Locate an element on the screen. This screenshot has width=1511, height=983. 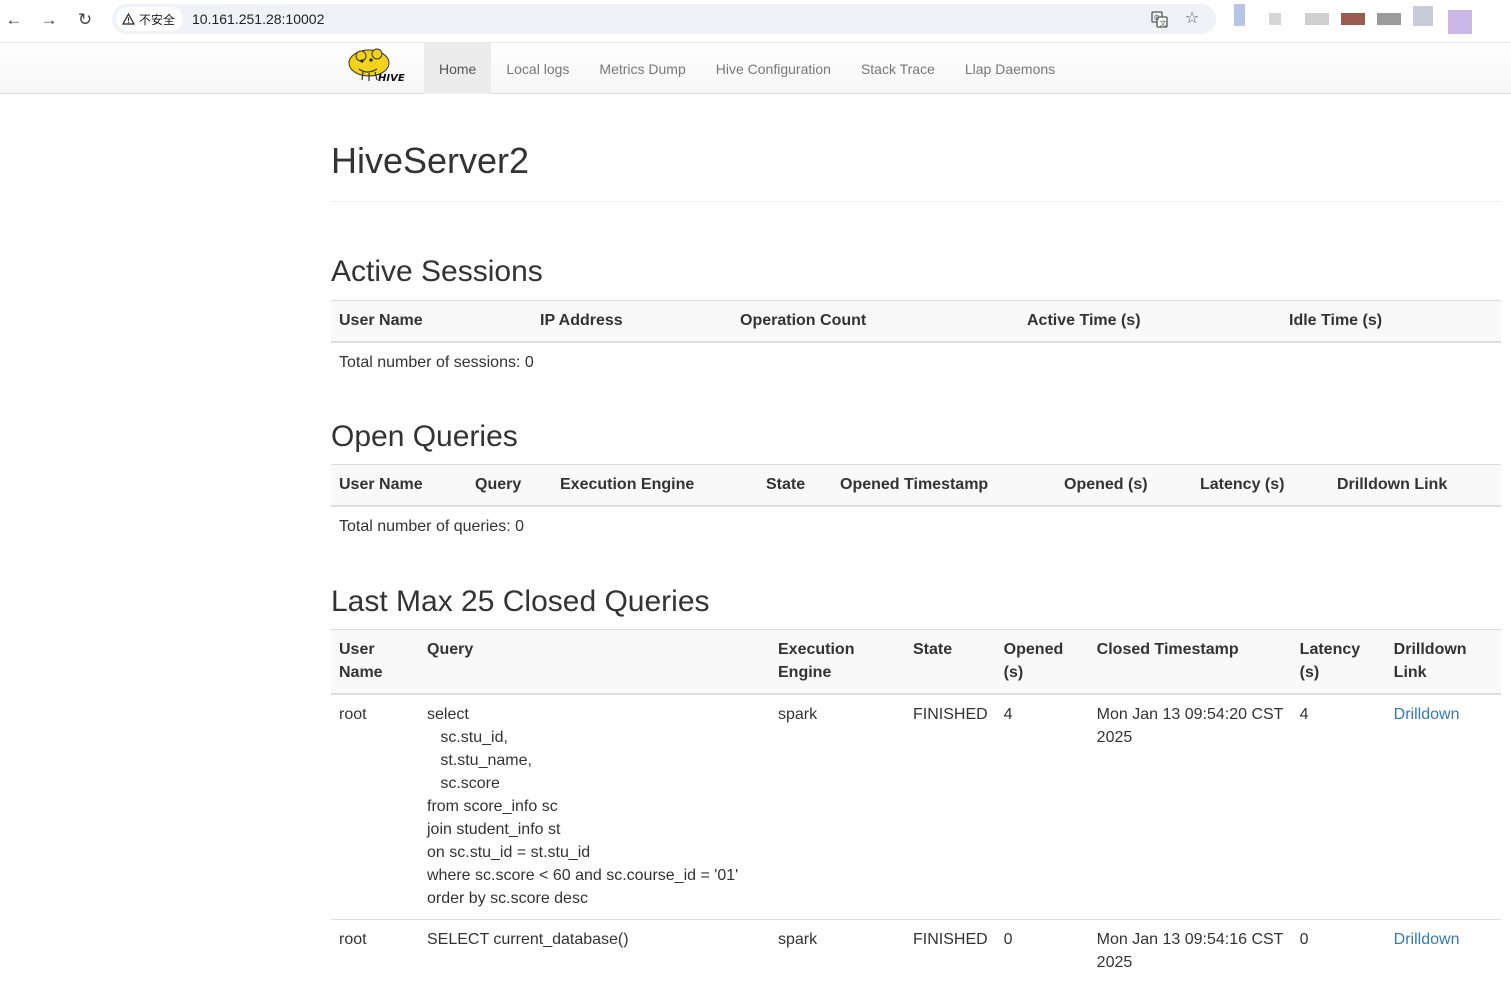
summary-row: Total number of queries: 0 is located at coordinates (916, 526).